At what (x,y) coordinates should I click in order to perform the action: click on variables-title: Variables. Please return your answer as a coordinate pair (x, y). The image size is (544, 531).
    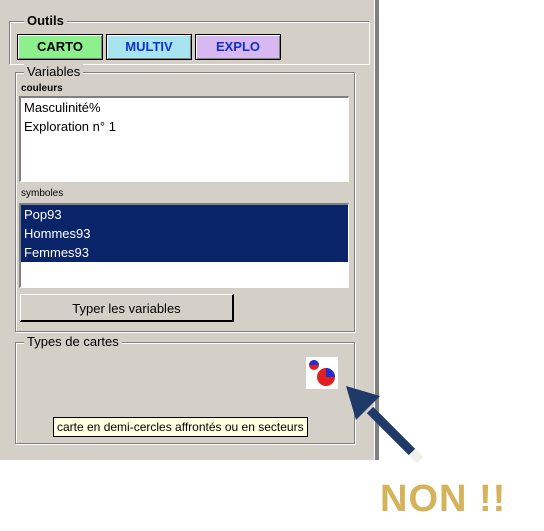
    Looking at the image, I should click on (54, 71).